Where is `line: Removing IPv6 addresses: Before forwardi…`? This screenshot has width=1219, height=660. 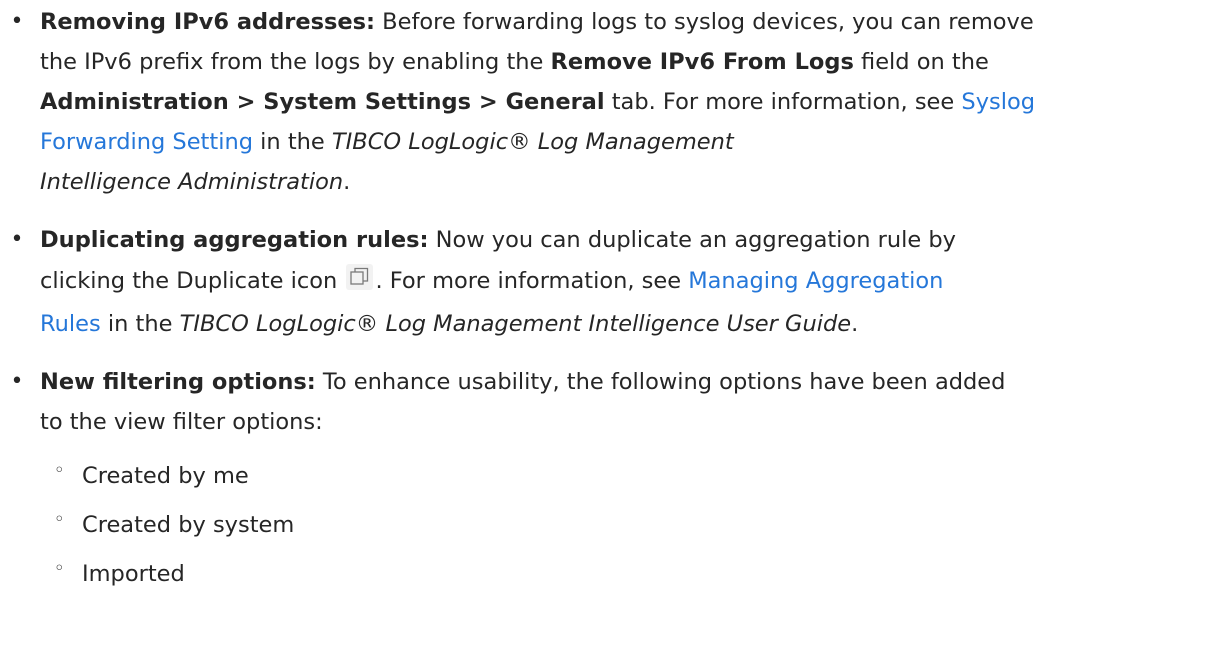 line: Removing IPv6 addresses: Before forwardi… is located at coordinates (629, 22).